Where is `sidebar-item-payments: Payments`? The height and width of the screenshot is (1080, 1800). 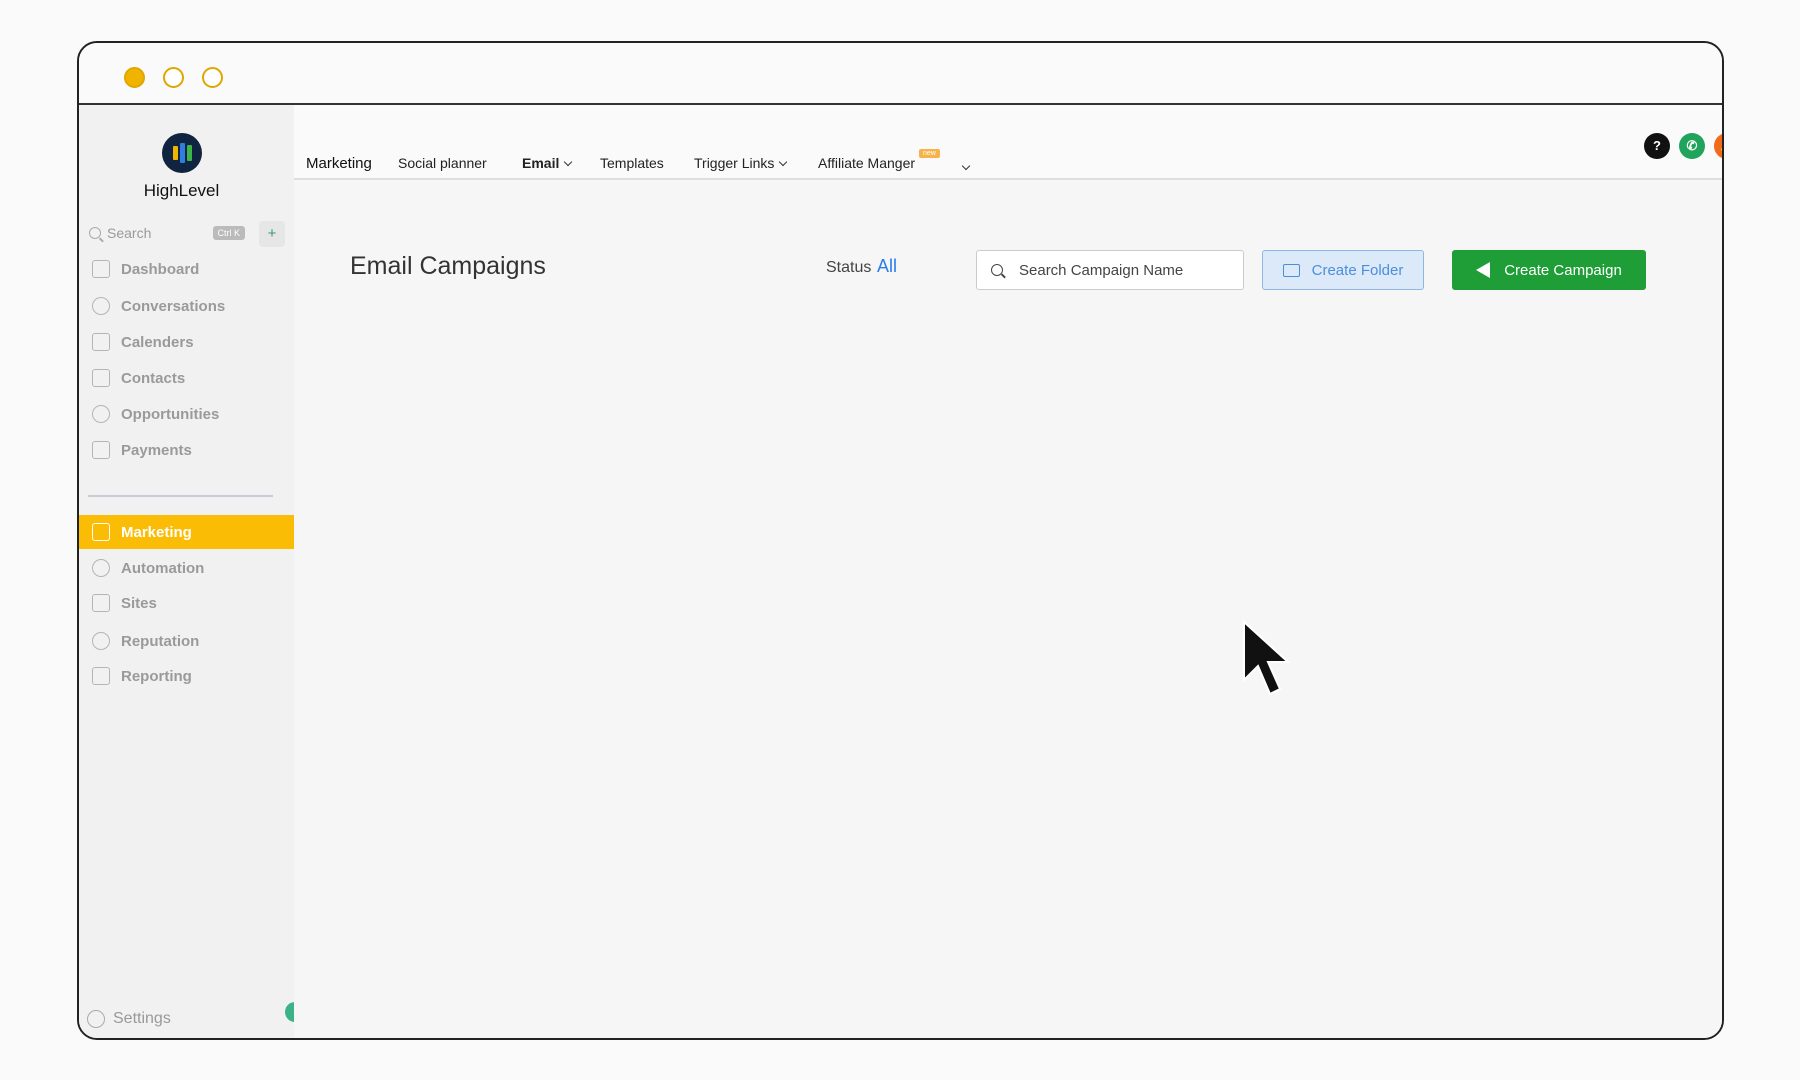
sidebar-item-payments: Payments is located at coordinates (186, 450).